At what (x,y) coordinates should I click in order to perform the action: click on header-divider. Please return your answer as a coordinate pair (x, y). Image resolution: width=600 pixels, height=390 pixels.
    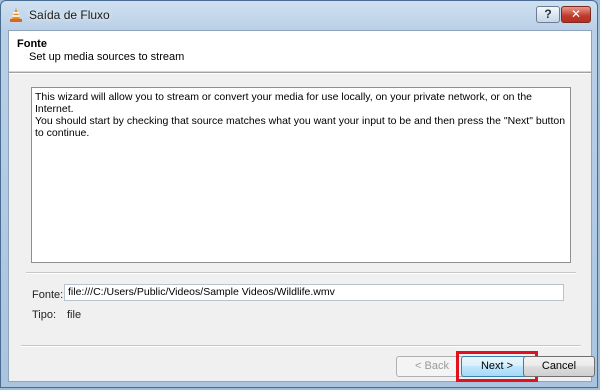
    Looking at the image, I should click on (300, 73).